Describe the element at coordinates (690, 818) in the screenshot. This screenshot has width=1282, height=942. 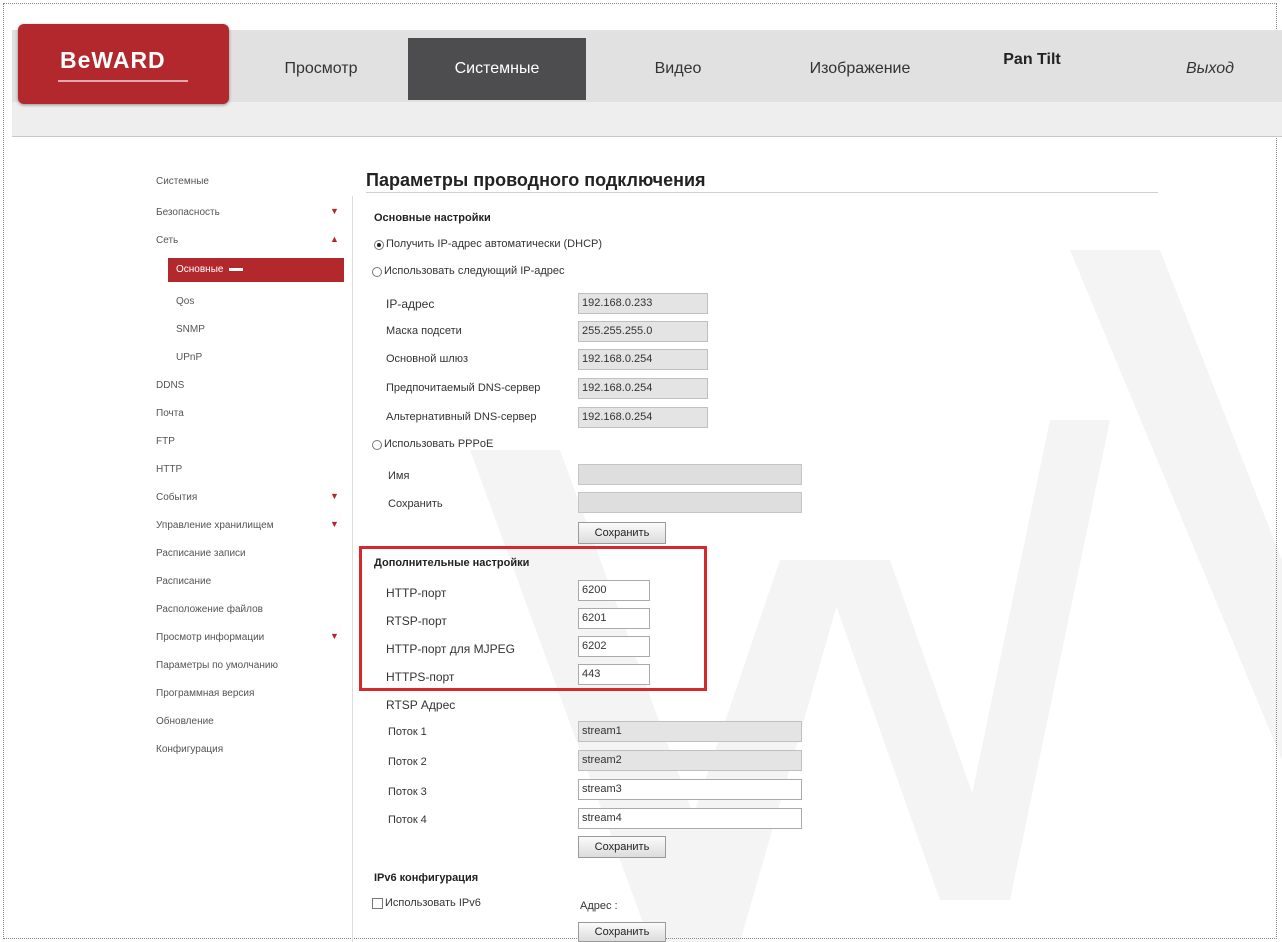
I see `stream-4-field: stream4` at that location.